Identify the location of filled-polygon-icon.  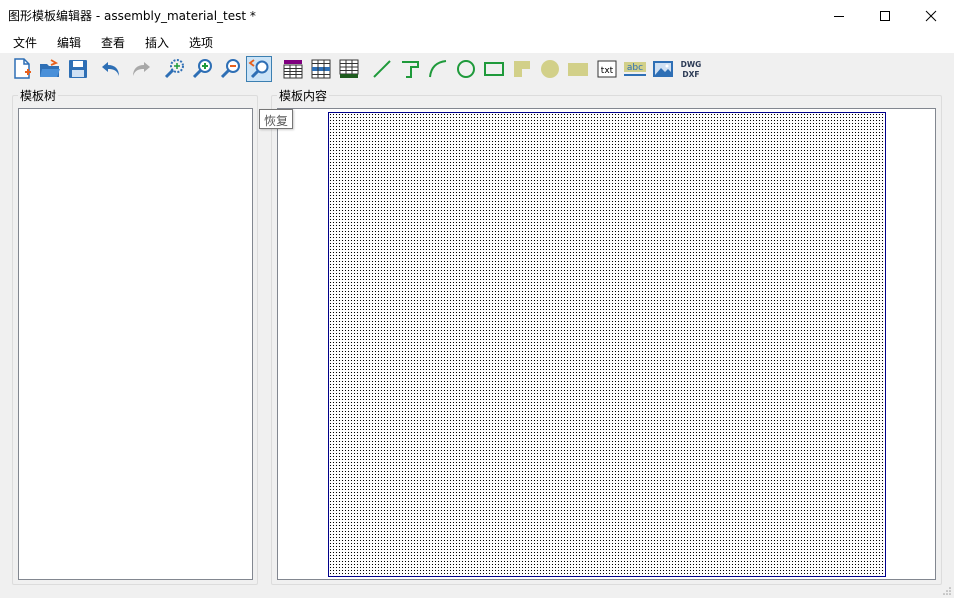
(522, 69).